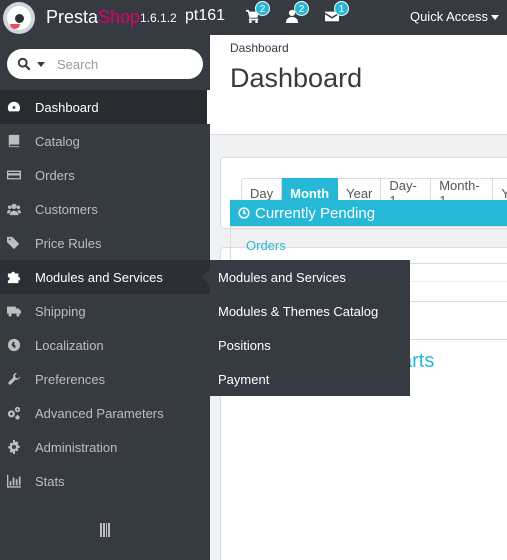 This screenshot has height=560, width=507. What do you see at coordinates (205, 16) in the screenshot?
I see `shop-name: pt161` at bounding box center [205, 16].